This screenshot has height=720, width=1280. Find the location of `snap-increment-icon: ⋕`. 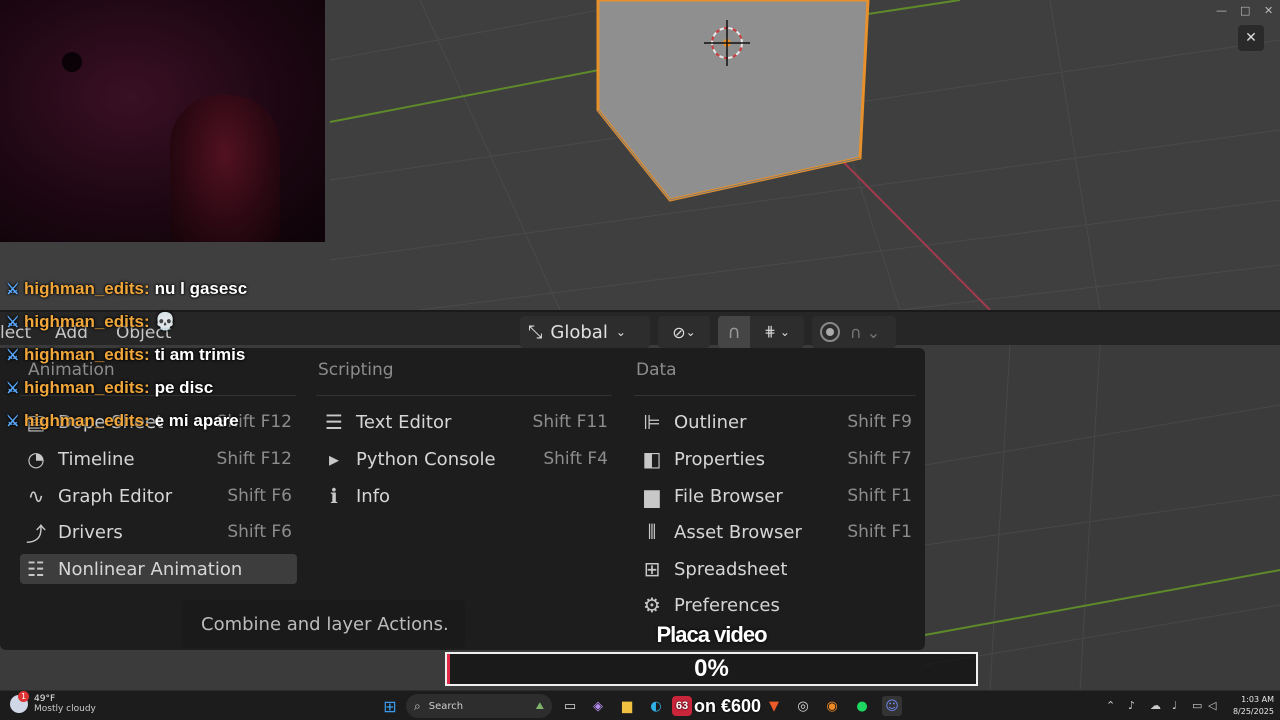

snap-increment-icon: ⋕ is located at coordinates (770, 332).